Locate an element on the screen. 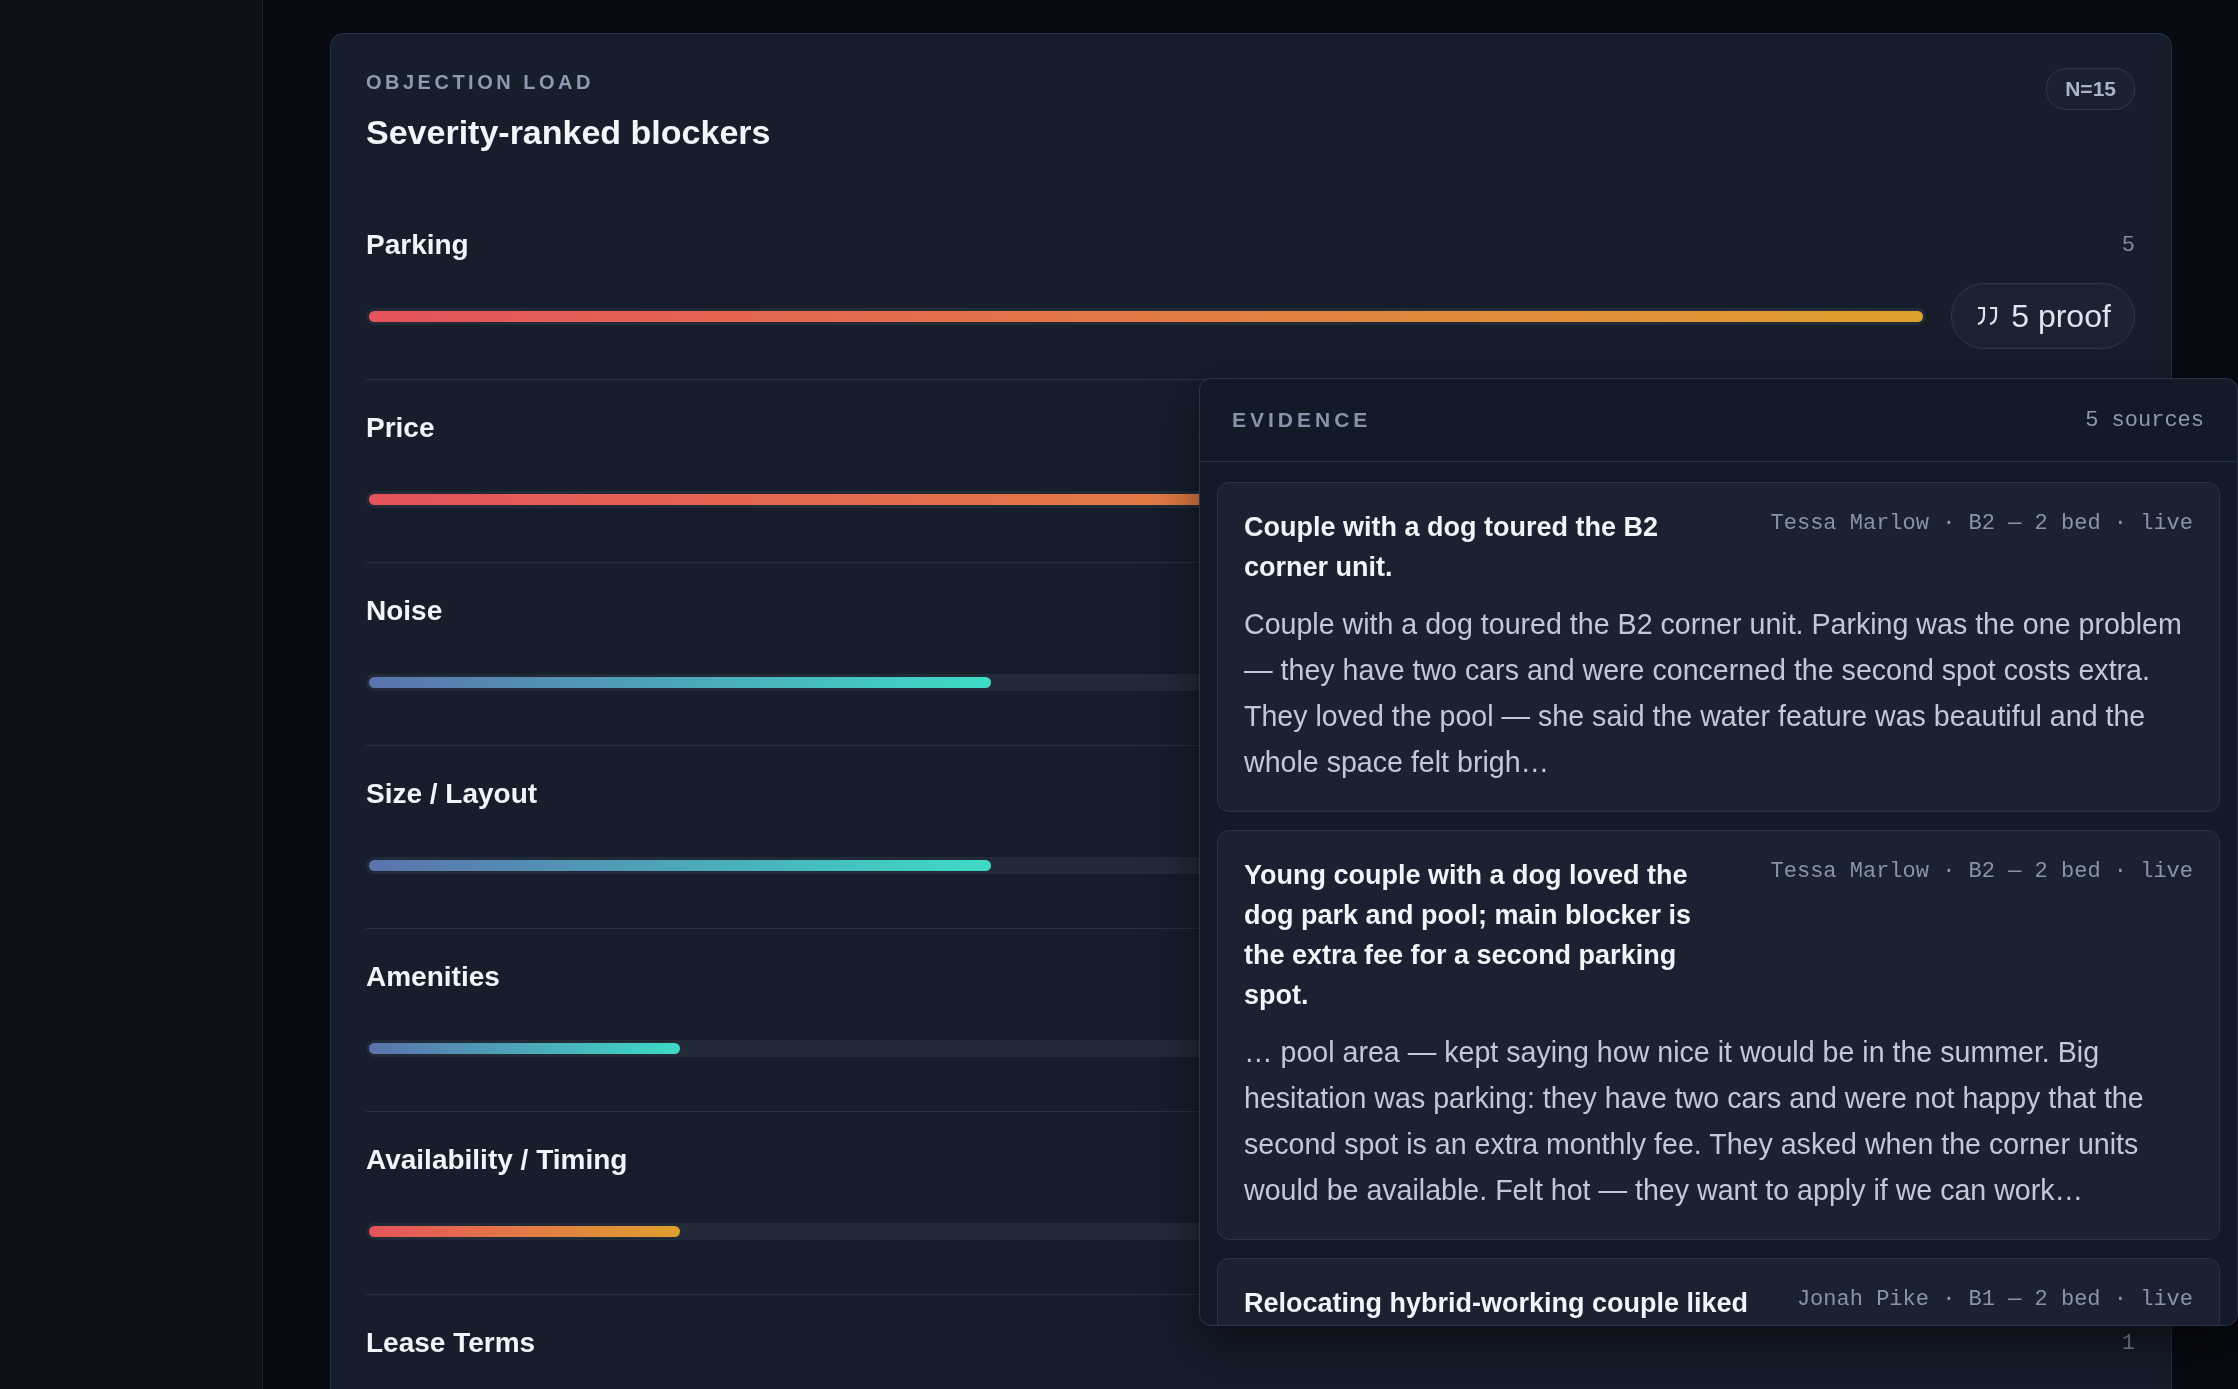  blocker-label: Lease Terms is located at coordinates (451, 1343).